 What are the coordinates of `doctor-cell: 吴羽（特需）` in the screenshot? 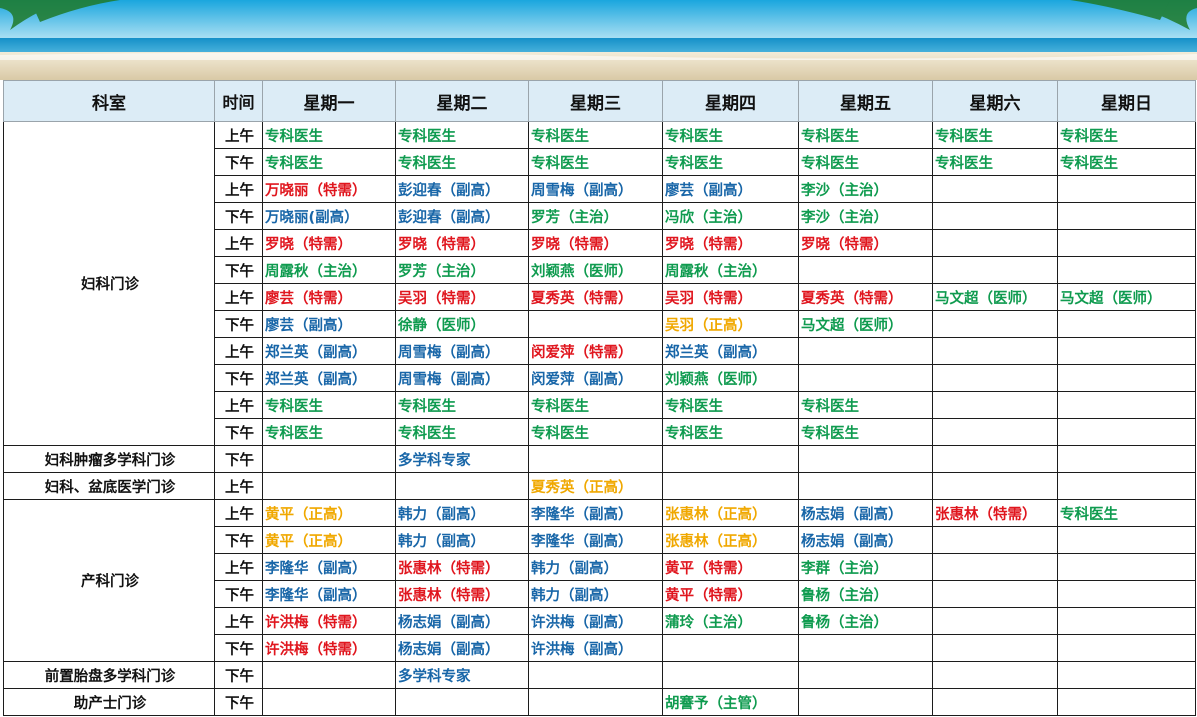 It's located at (730, 297).